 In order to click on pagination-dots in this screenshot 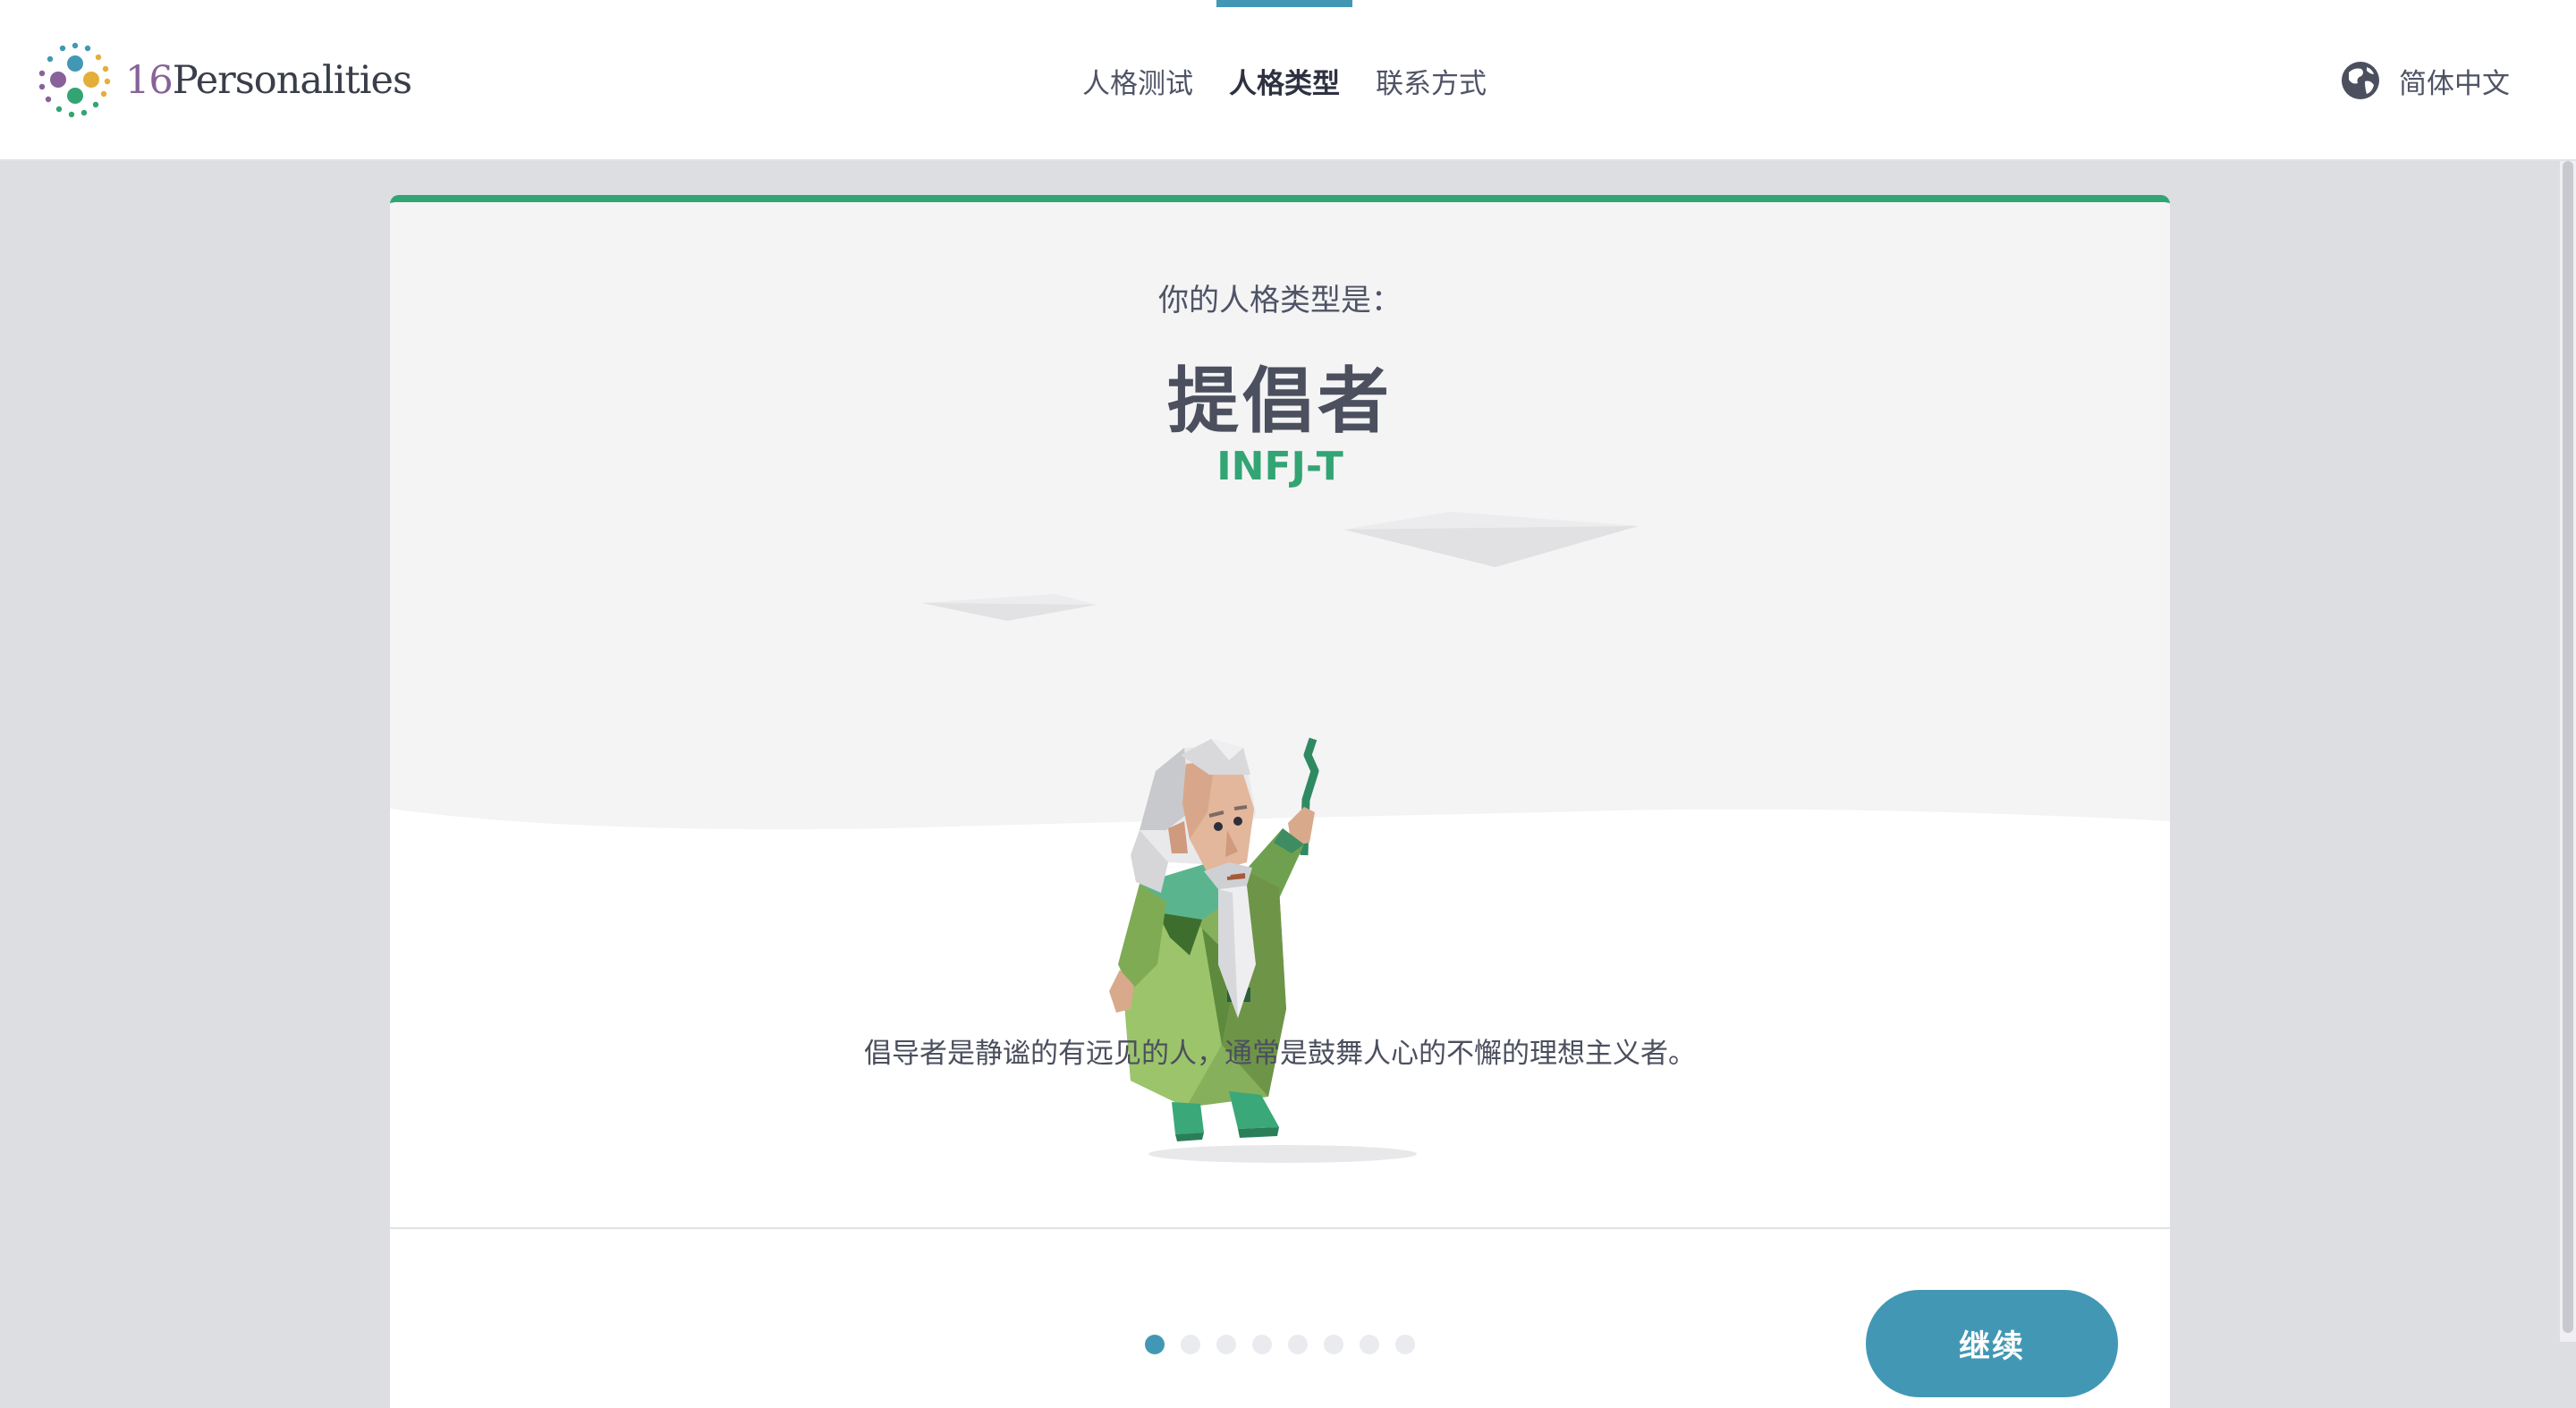, I will do `click(1280, 1344)`.